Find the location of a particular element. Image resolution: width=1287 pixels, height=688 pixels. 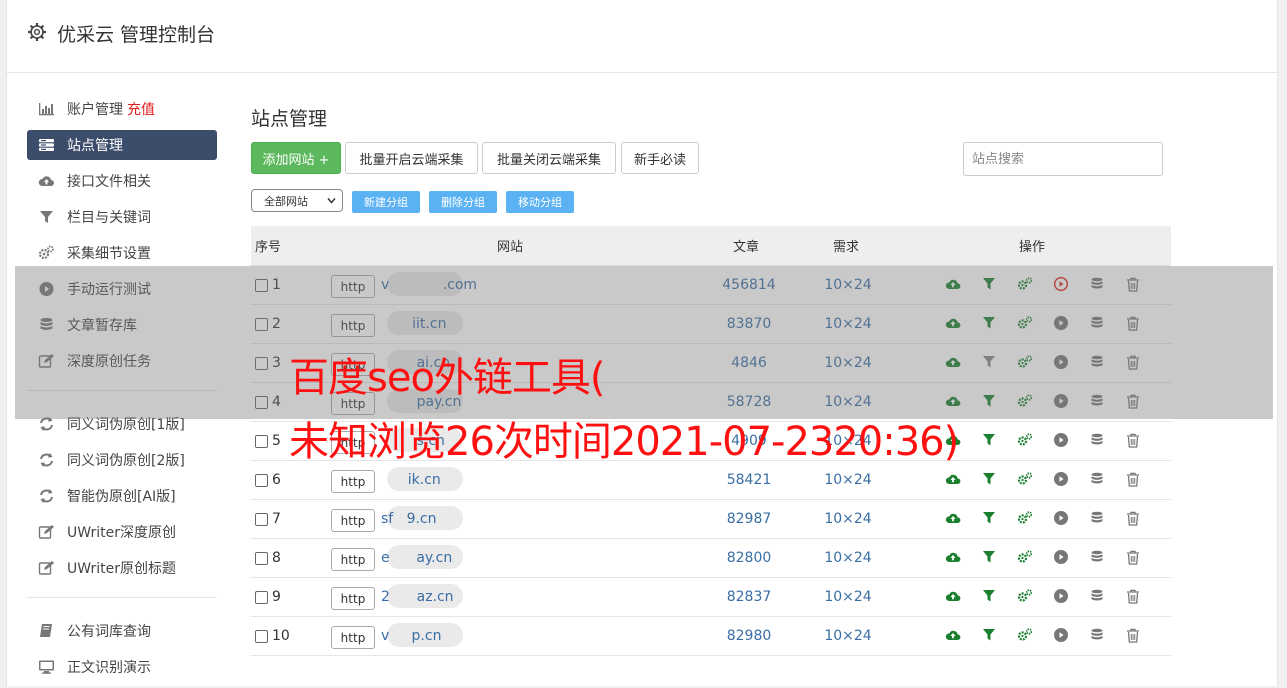

sidebar-item-ai-rewrite: 智能伪原创[AI版] is located at coordinates (122, 496).